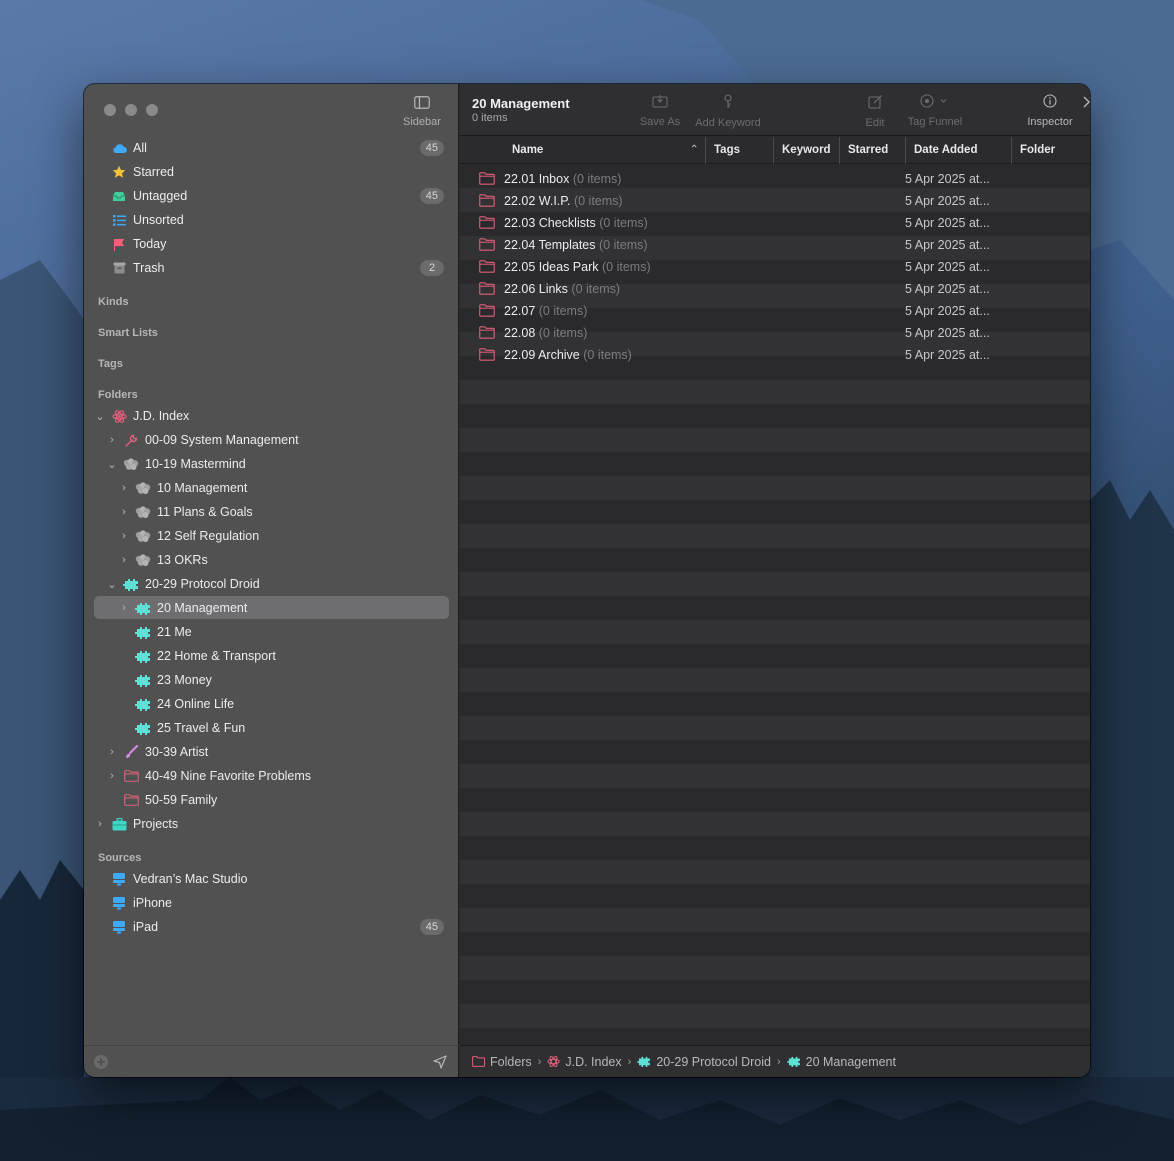 The height and width of the screenshot is (1161, 1174). I want to click on minimize-window-button, so click(131, 110).